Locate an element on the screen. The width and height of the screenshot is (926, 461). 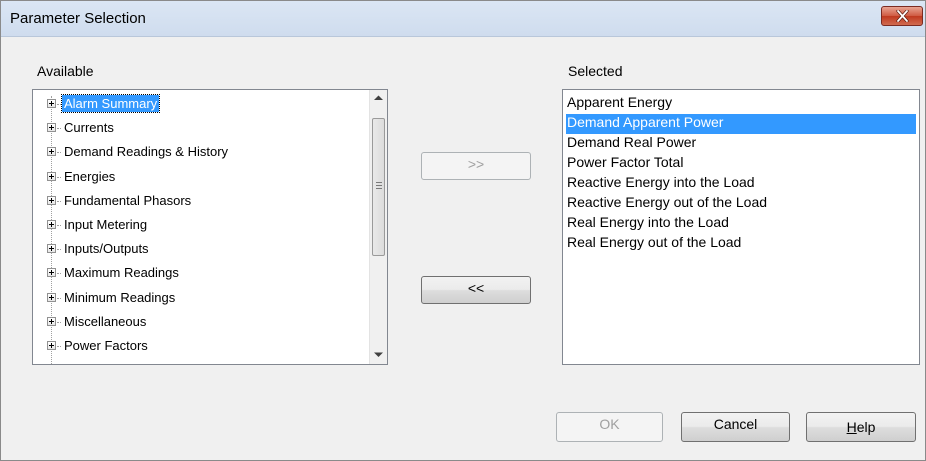
tree-item: Fundamental Phasors is located at coordinates (197, 201).